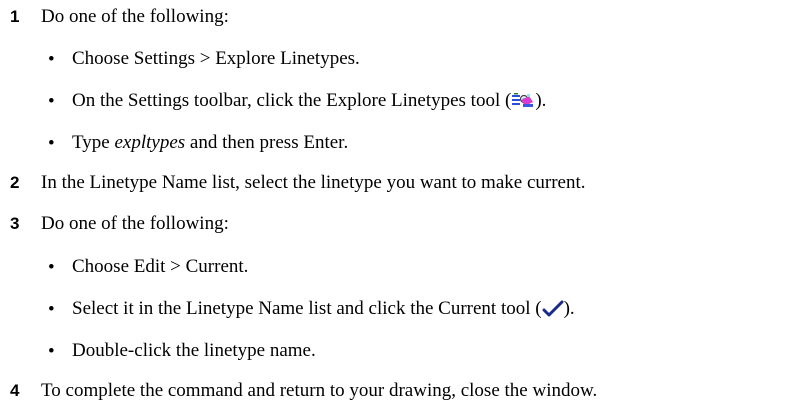 The image size is (790, 407). I want to click on bullet-text: Type expltypes and then press Enter., so click(210, 143).